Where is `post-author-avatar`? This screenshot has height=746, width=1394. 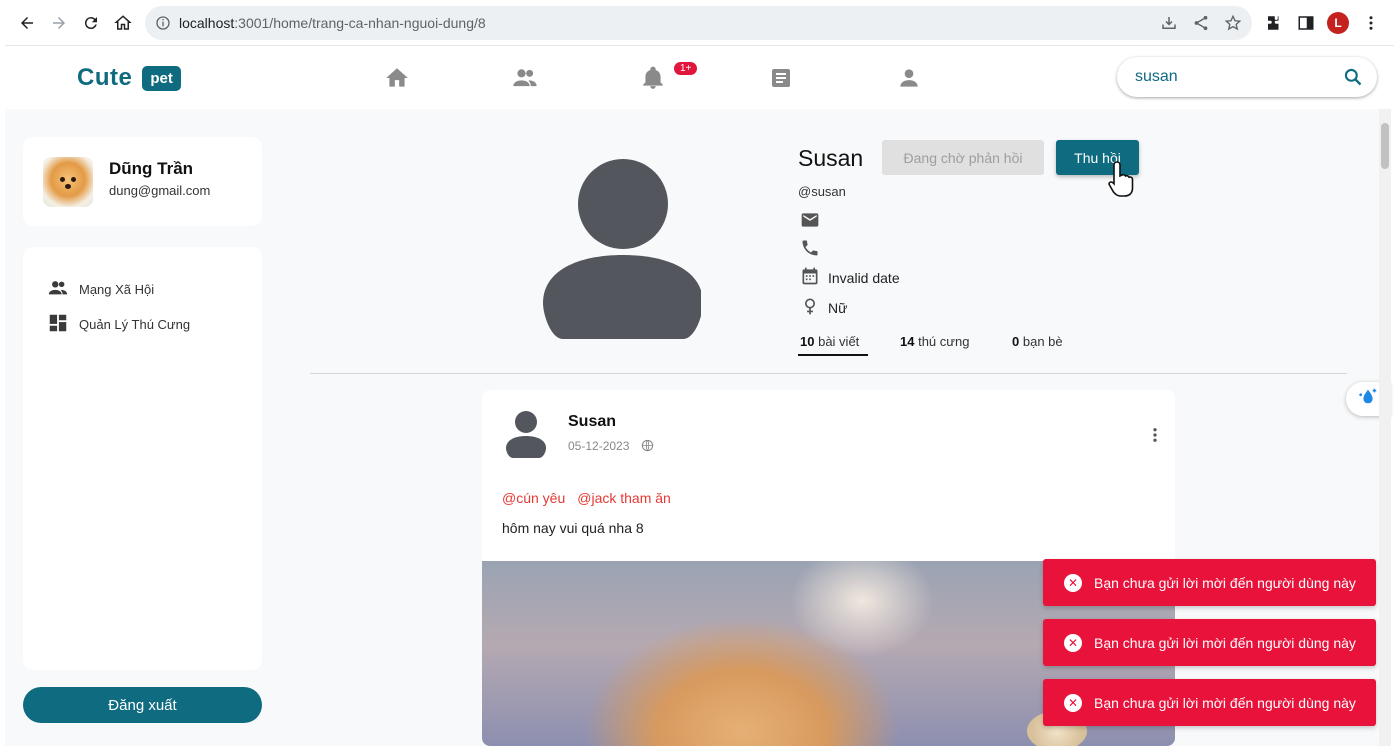 post-author-avatar is located at coordinates (526, 436).